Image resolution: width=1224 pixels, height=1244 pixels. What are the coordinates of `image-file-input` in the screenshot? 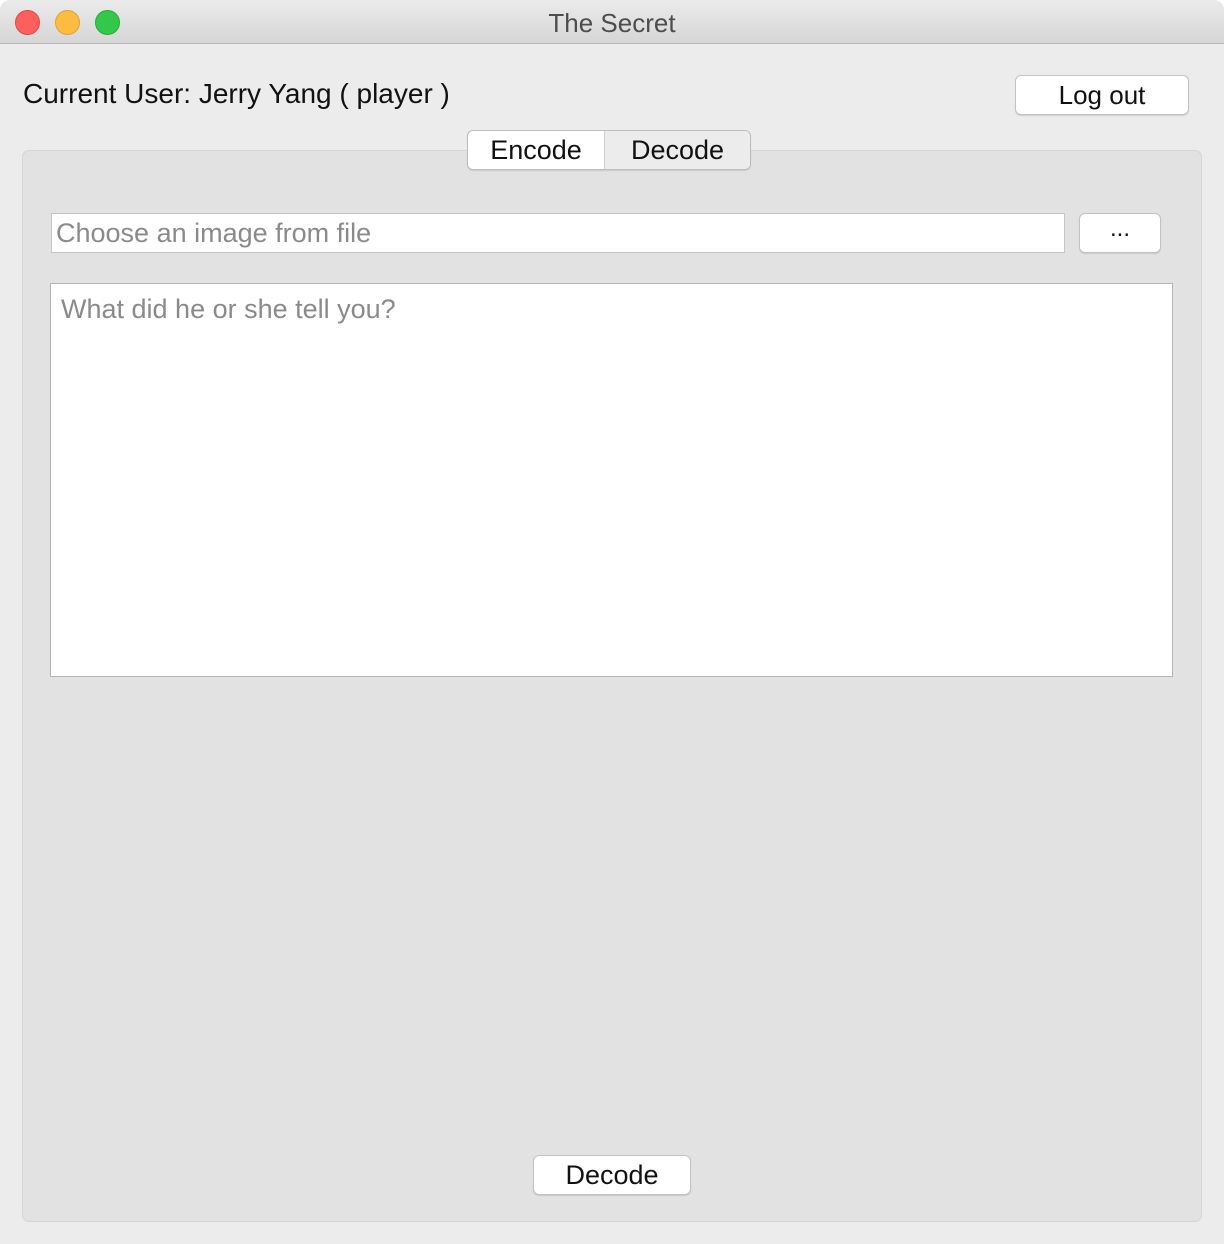 It's located at (558, 233).